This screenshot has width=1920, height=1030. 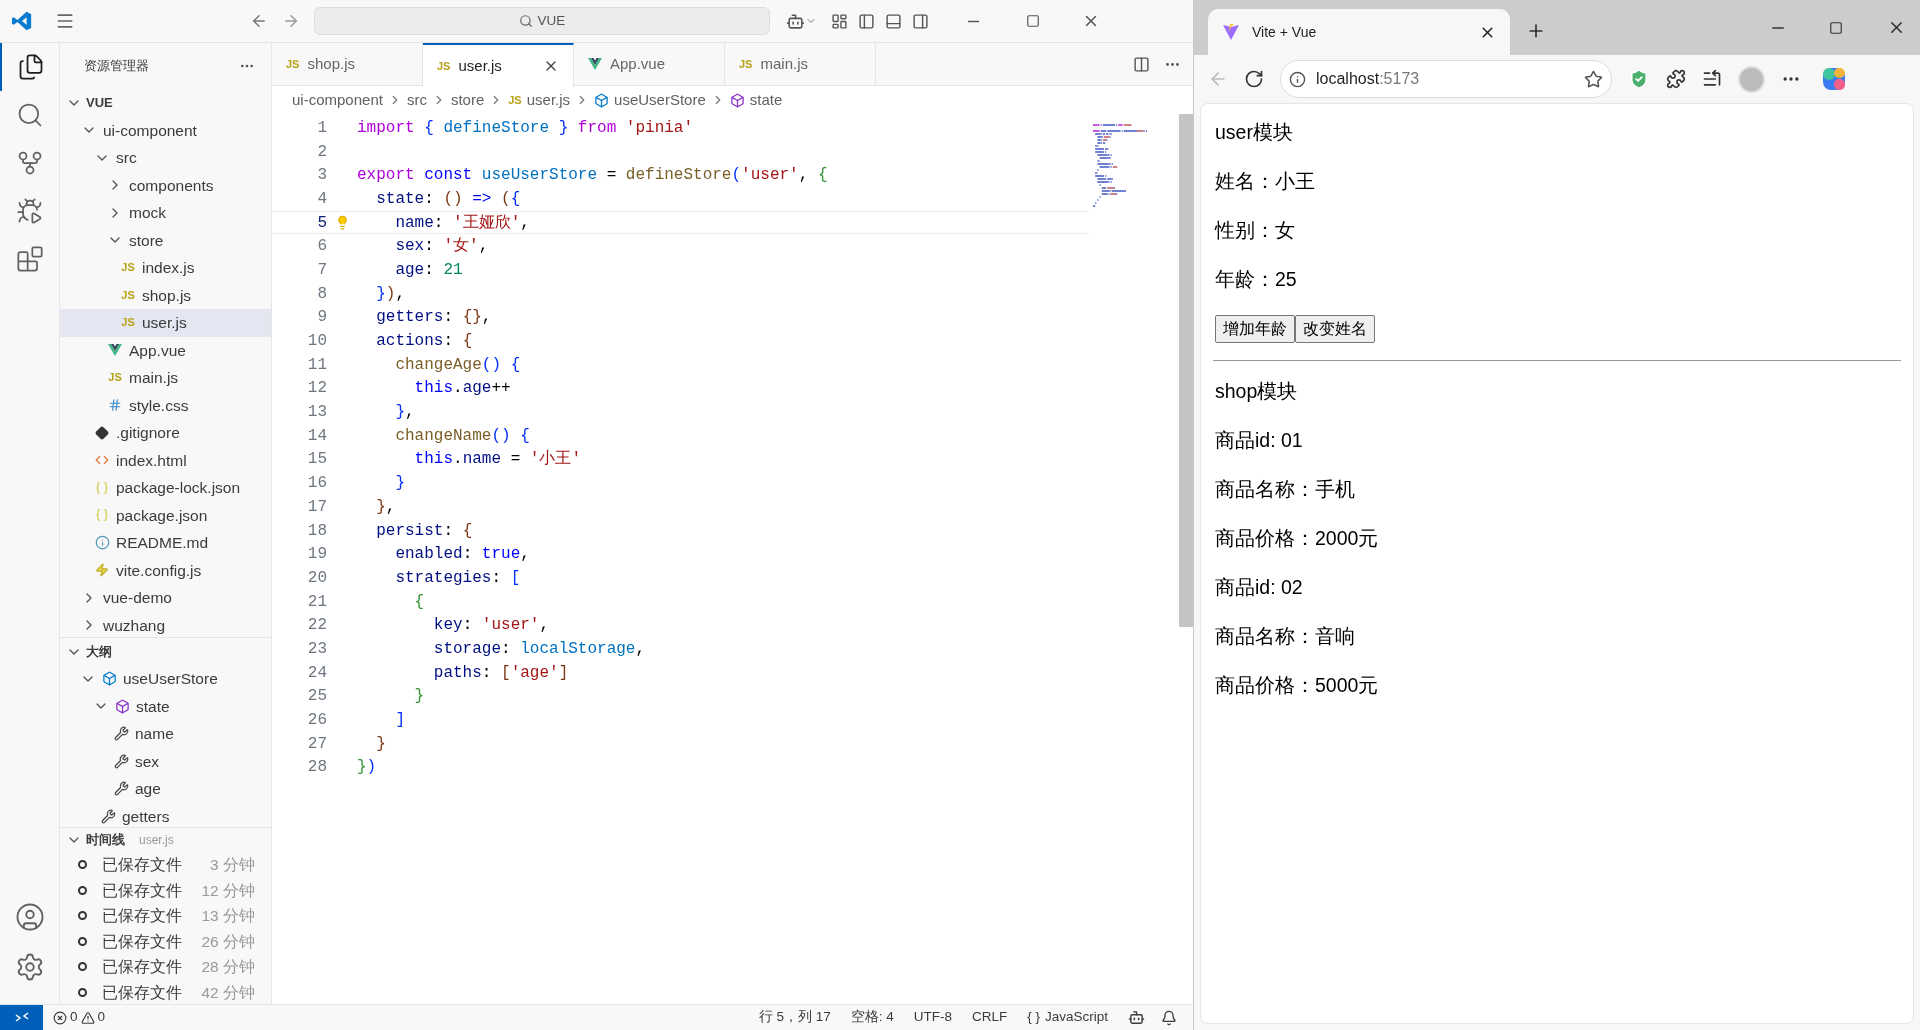 I want to click on timeline-entry: 已保存文件 3 分钟, so click(x=165, y=865).